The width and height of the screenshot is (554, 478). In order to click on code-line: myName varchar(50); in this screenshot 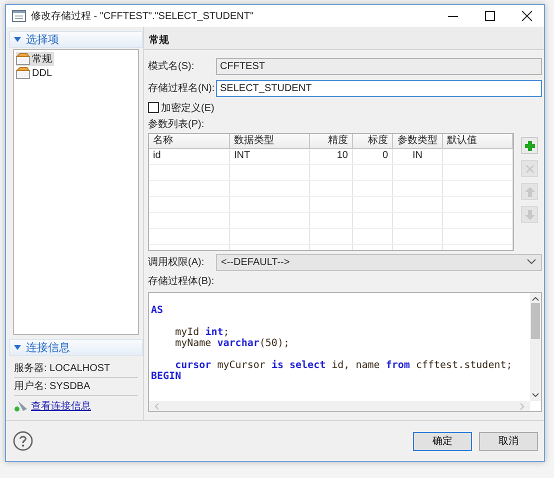, I will do `click(232, 343)`.